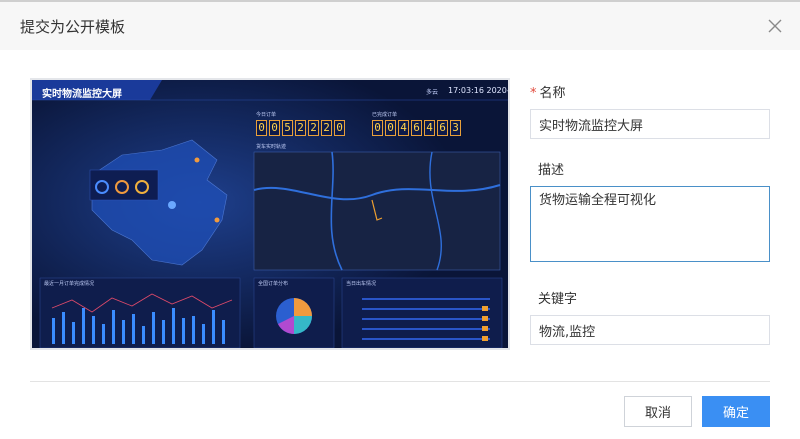 The image size is (800, 439). What do you see at coordinates (273, 284) in the screenshot?
I see `preview-distribution-label: 全国订单分布` at bounding box center [273, 284].